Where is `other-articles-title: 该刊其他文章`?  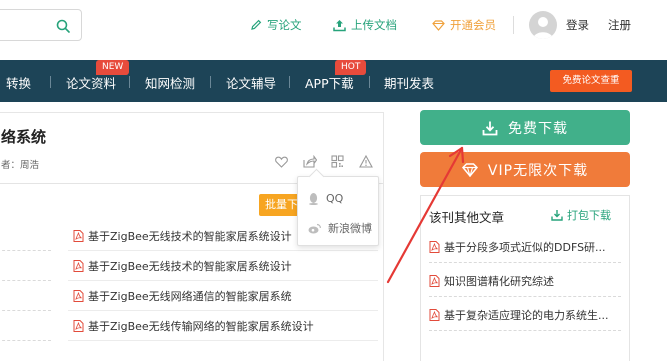 other-articles-title: 该刊其他文章 is located at coordinates (467, 217).